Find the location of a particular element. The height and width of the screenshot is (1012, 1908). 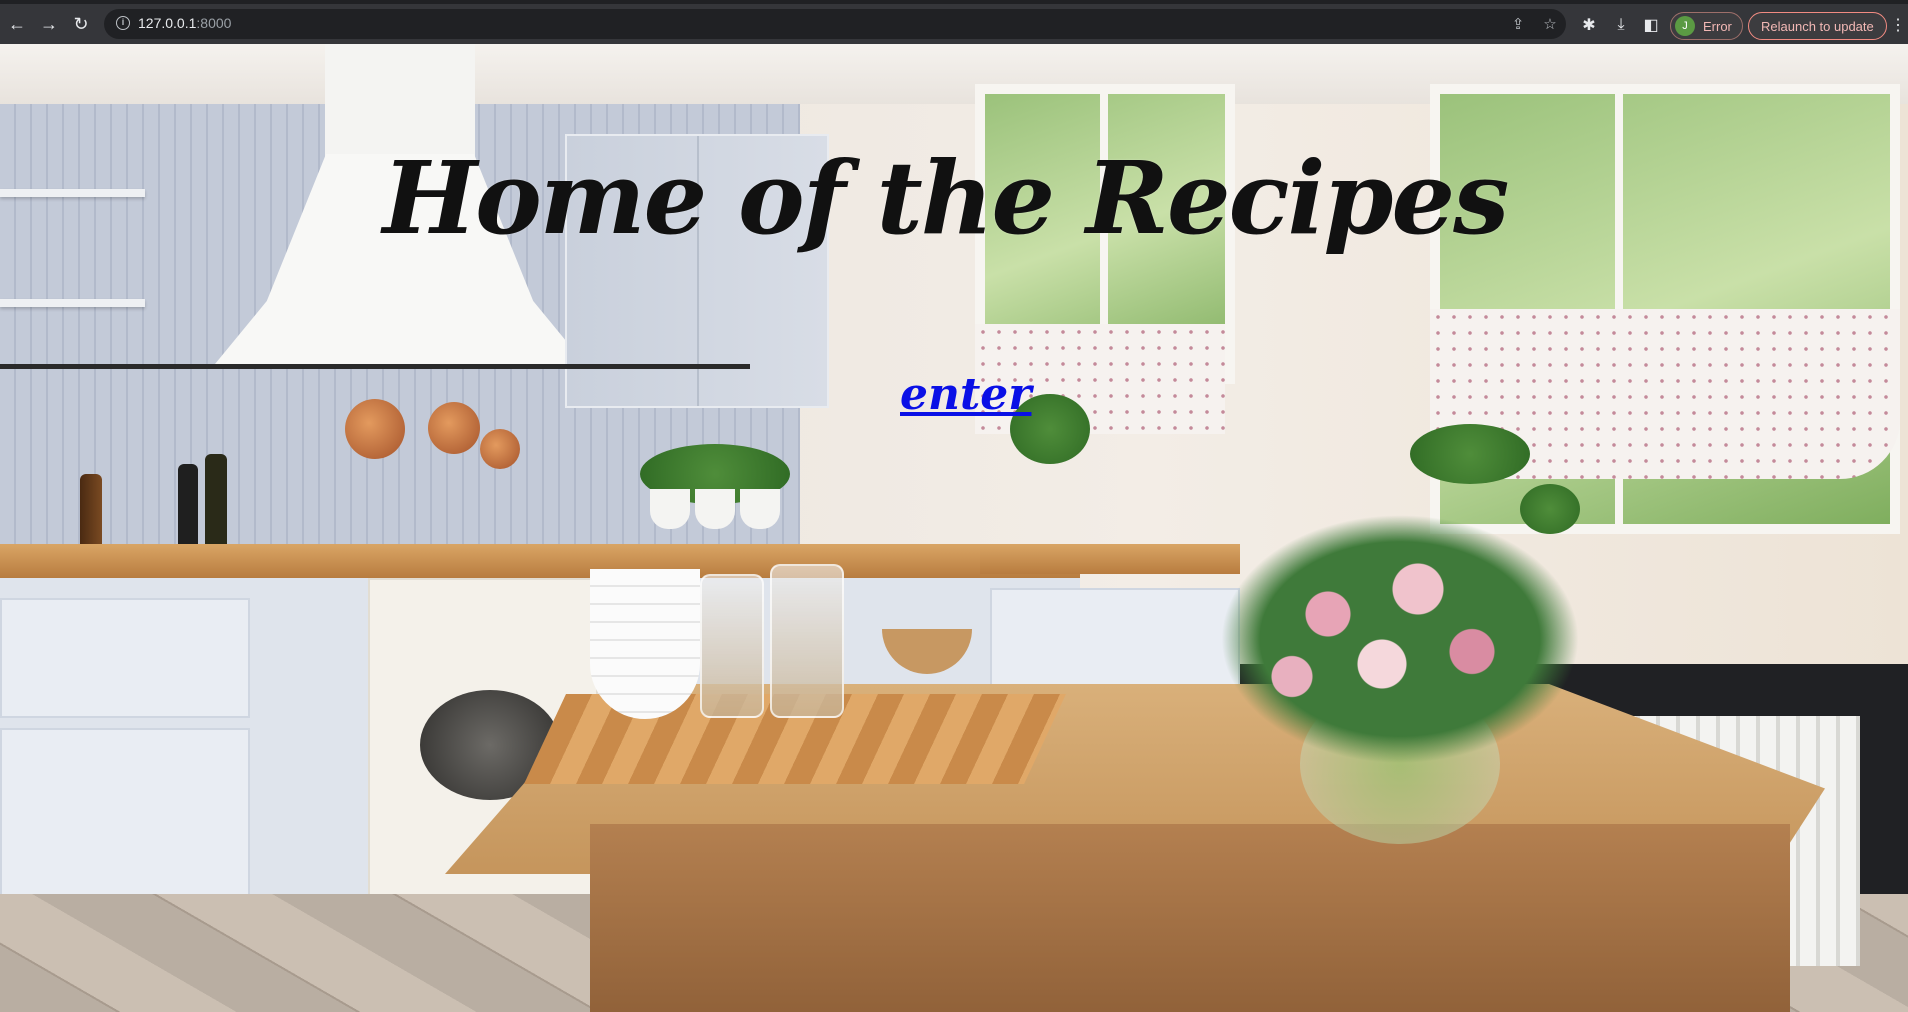

site-info-icon: i is located at coordinates (123, 23).